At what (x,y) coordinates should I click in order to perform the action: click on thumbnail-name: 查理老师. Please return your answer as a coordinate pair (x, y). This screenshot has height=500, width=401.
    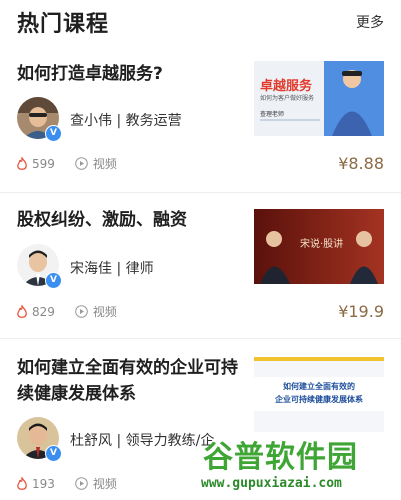
    Looking at the image, I should click on (272, 114).